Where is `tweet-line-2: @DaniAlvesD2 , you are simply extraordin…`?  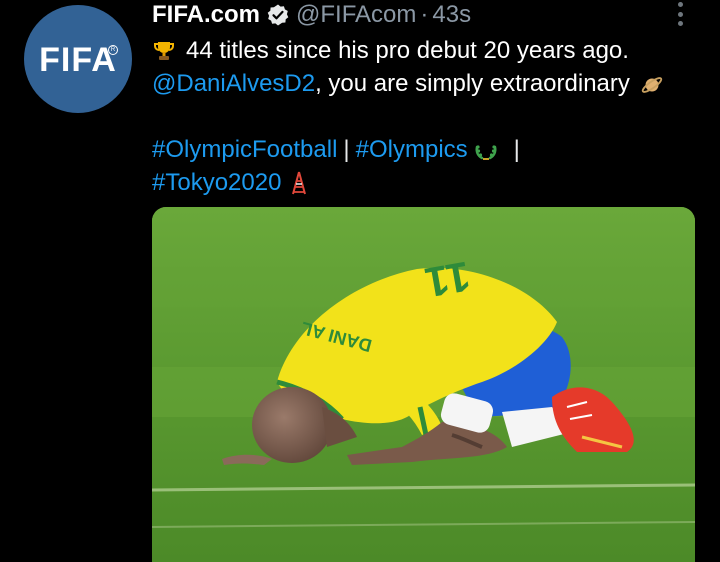 tweet-line-2: @DaniAlvesD2 , you are simply extraordin… is located at coordinates (426, 83).